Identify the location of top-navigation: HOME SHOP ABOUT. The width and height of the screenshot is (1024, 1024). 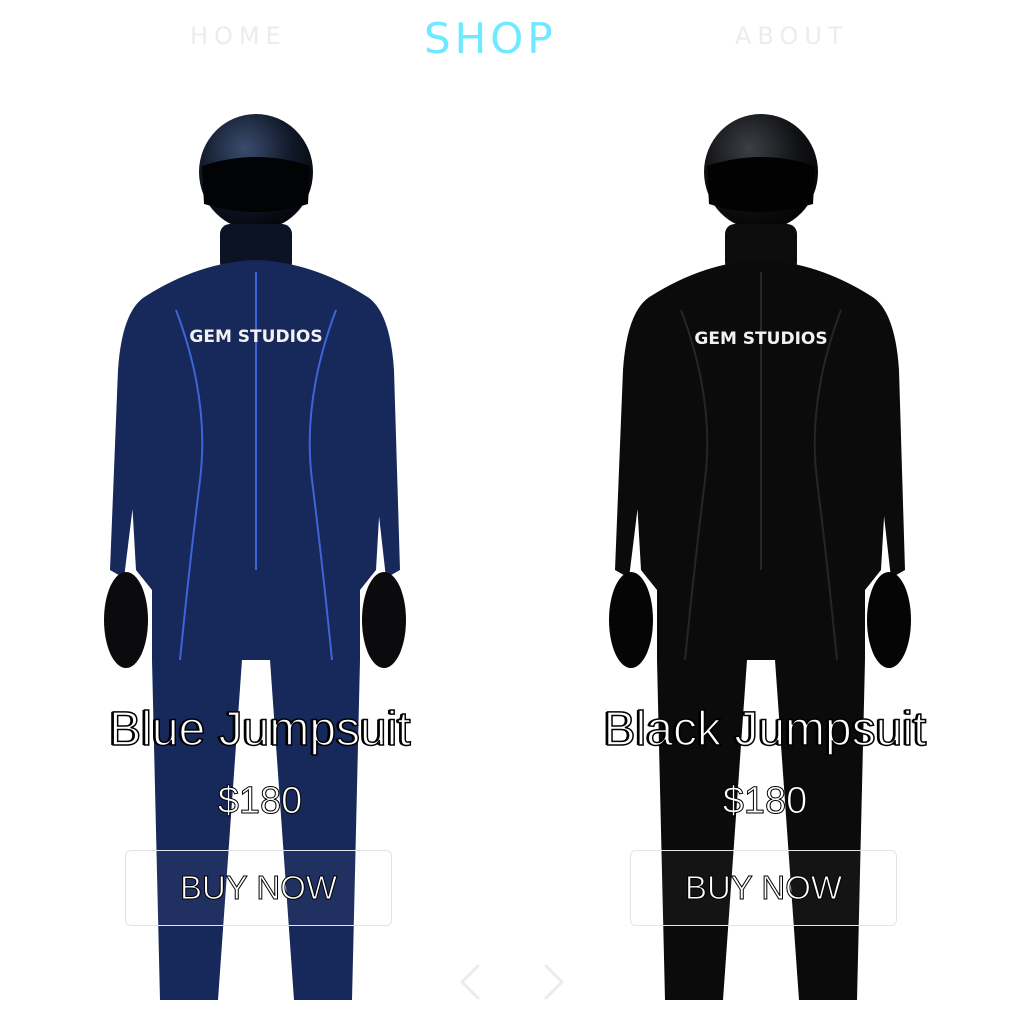
(512, 40).